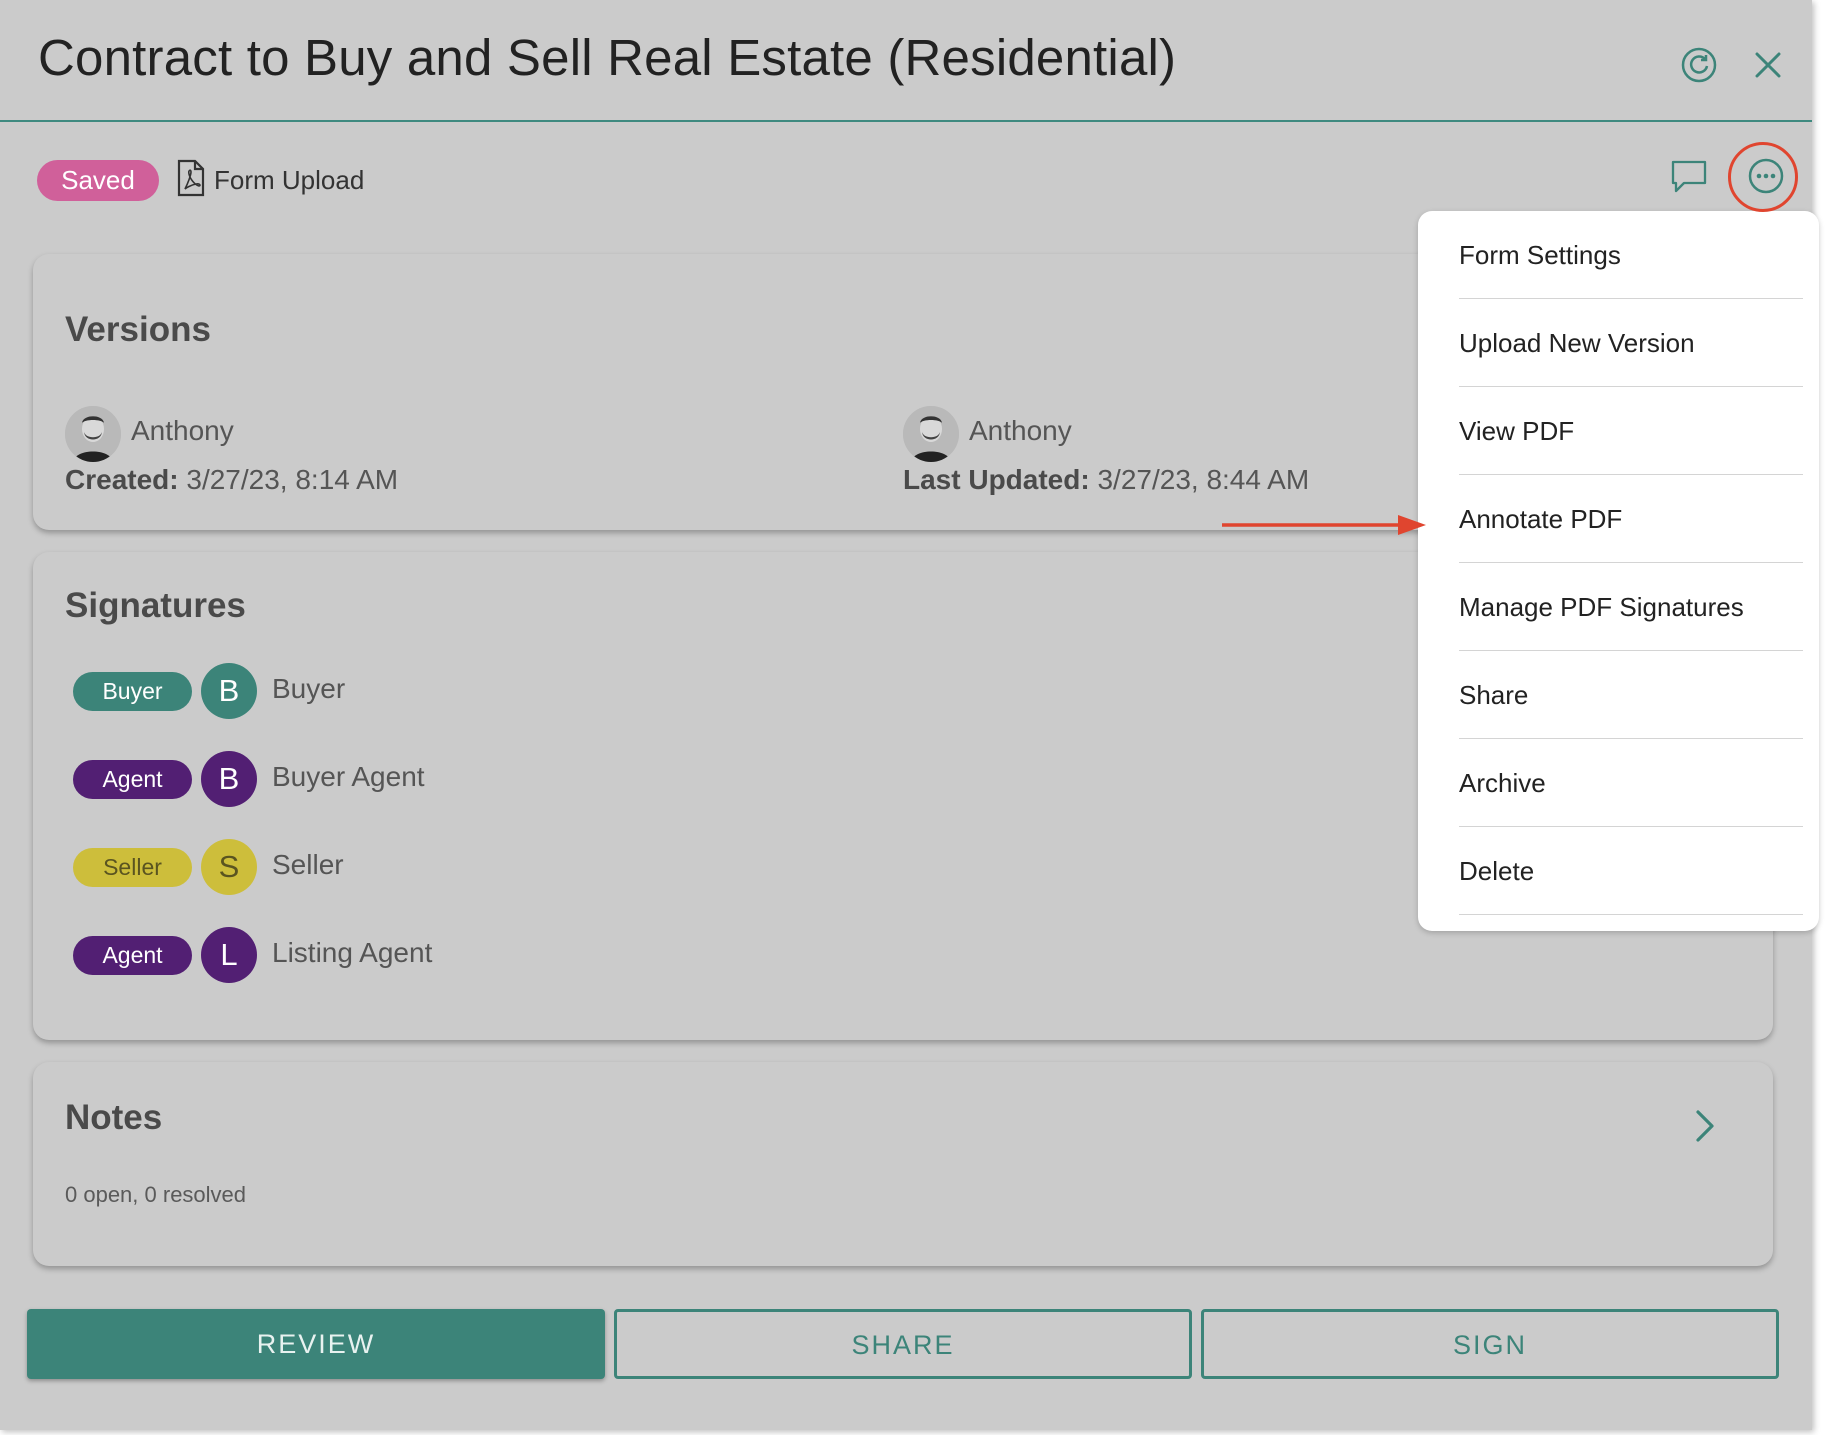 This screenshot has width=1830, height=1435. I want to click on notes-card: Notes 0 open, 0 resolved, so click(903, 1164).